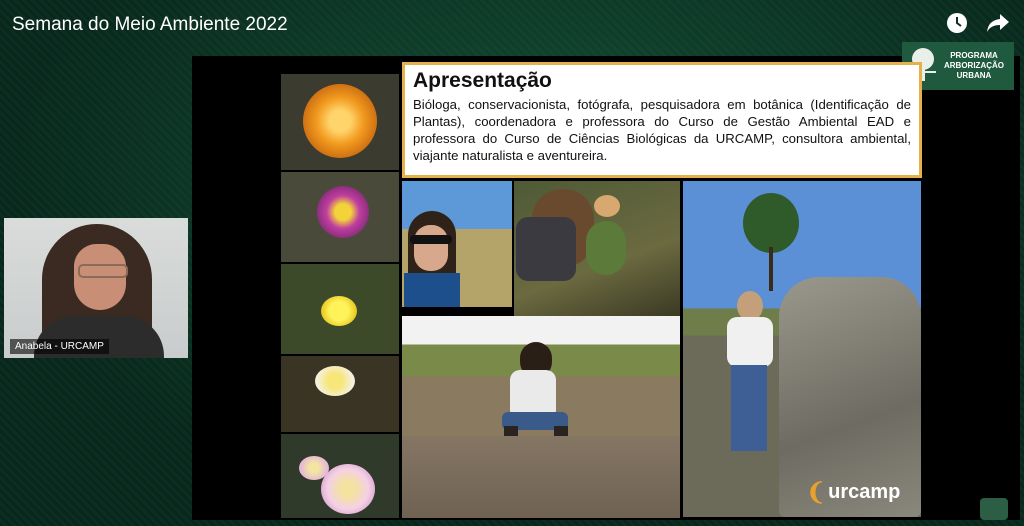 This screenshot has width=1024, height=526. I want to click on photo-flower-magenta, so click(340, 217).